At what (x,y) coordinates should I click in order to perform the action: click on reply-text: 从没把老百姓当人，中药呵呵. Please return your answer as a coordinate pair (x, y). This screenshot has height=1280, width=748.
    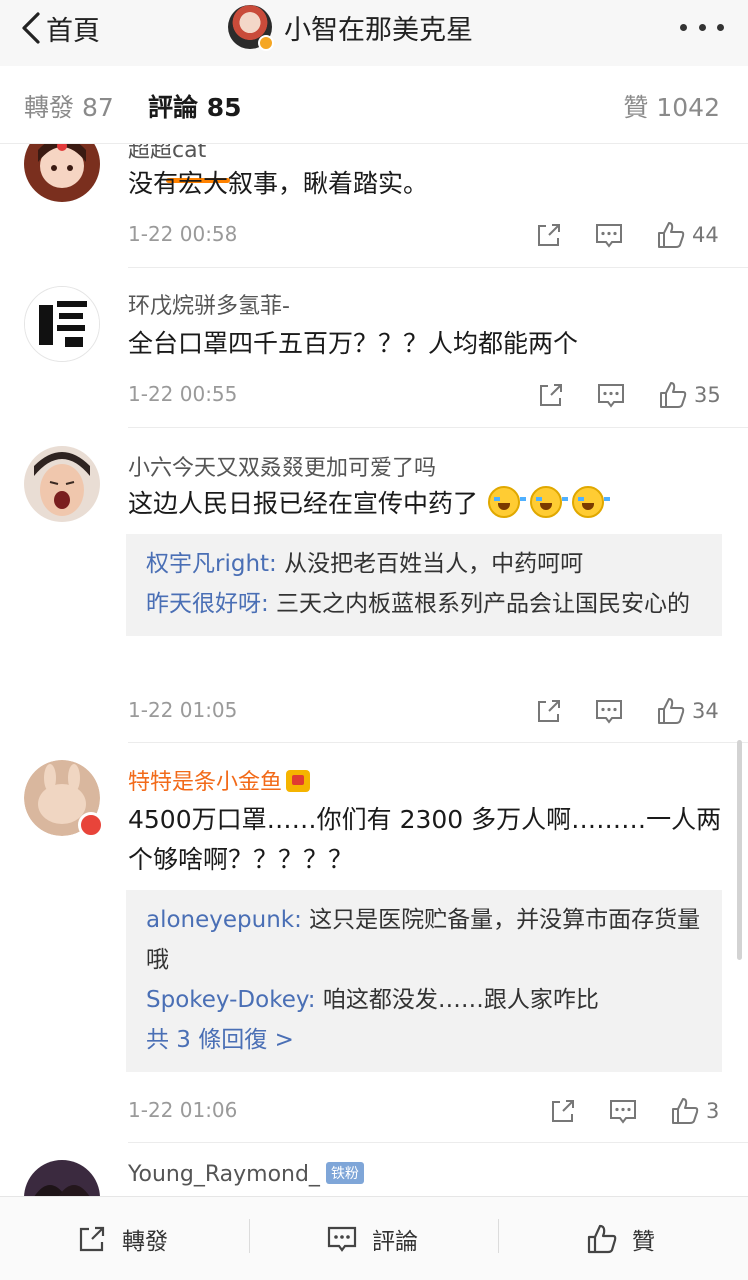
    Looking at the image, I should click on (430, 564).